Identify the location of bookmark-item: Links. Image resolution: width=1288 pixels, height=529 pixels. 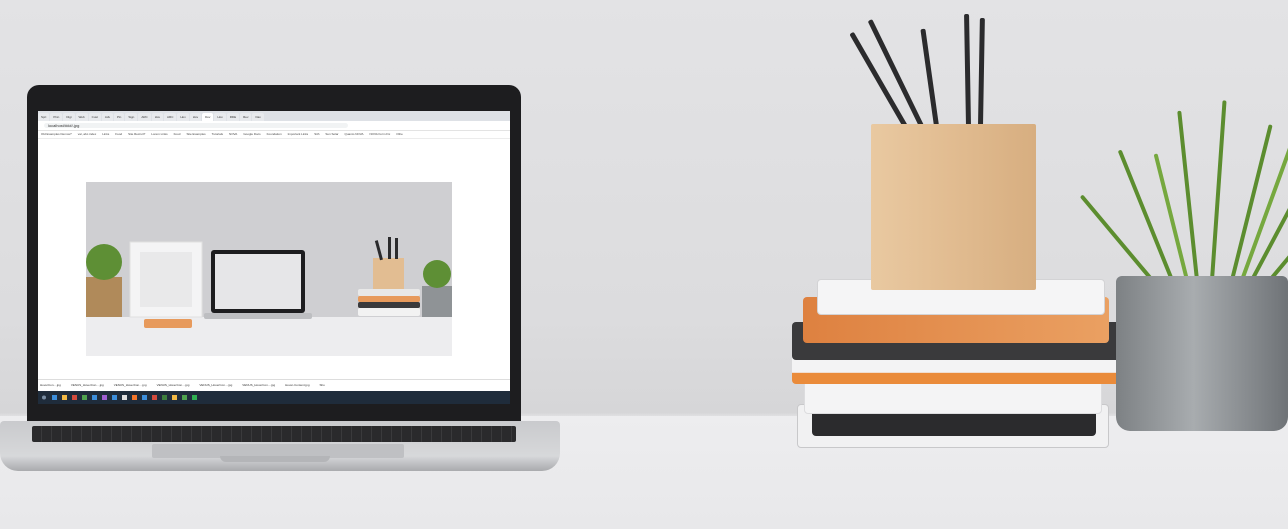
(106, 134).